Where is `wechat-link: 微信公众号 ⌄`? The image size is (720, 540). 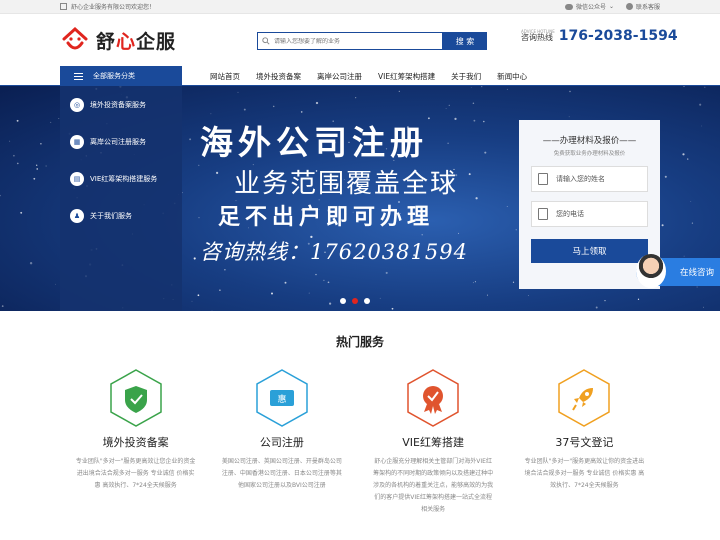
wechat-link: 微信公众号 ⌄ is located at coordinates (589, 6).